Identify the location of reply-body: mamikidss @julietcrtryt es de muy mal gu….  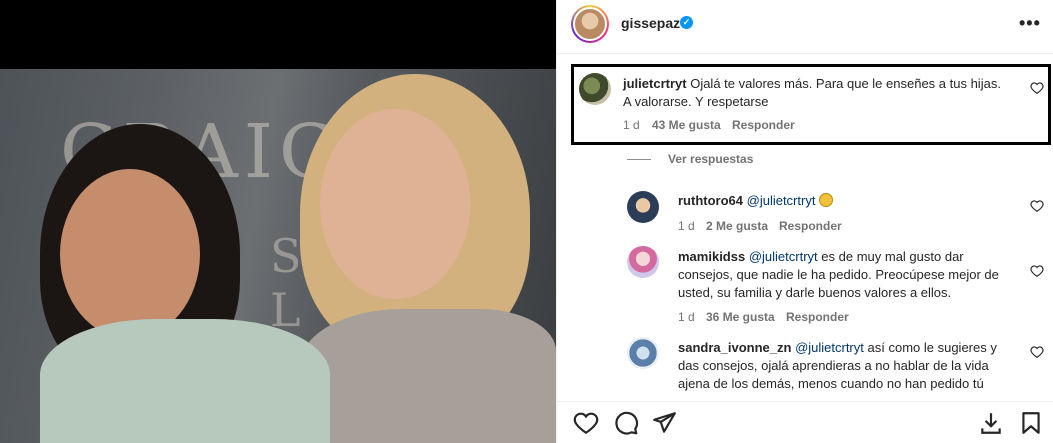
(848, 275).